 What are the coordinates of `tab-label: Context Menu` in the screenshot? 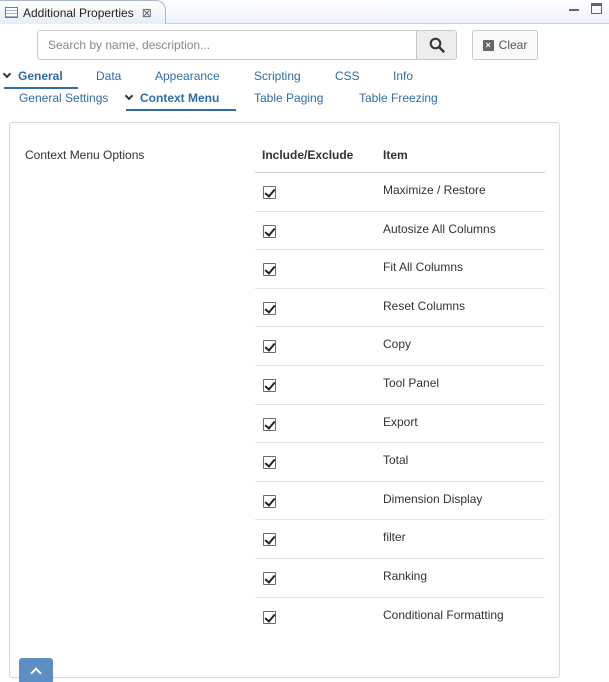 It's located at (180, 98).